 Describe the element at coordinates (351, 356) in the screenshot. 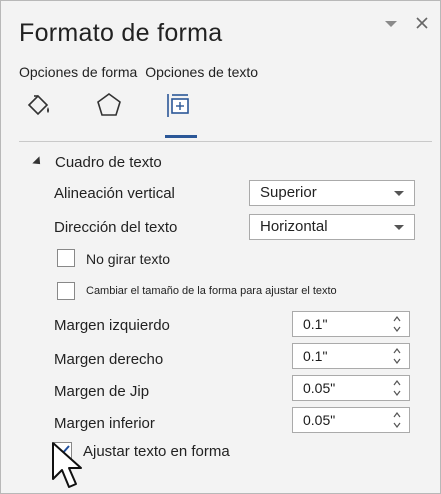

I see `margin-right-spinner: 0.1"` at that location.